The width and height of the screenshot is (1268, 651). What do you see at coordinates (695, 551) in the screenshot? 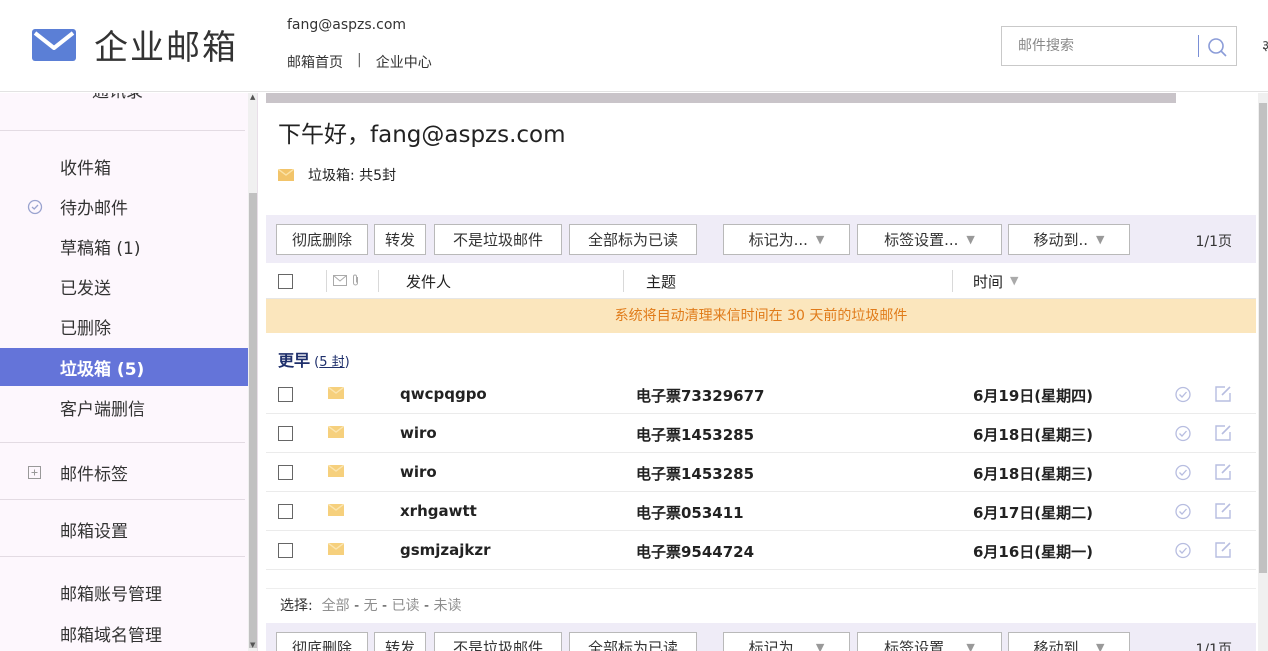
I see `row-subject: 电子票9544724` at bounding box center [695, 551].